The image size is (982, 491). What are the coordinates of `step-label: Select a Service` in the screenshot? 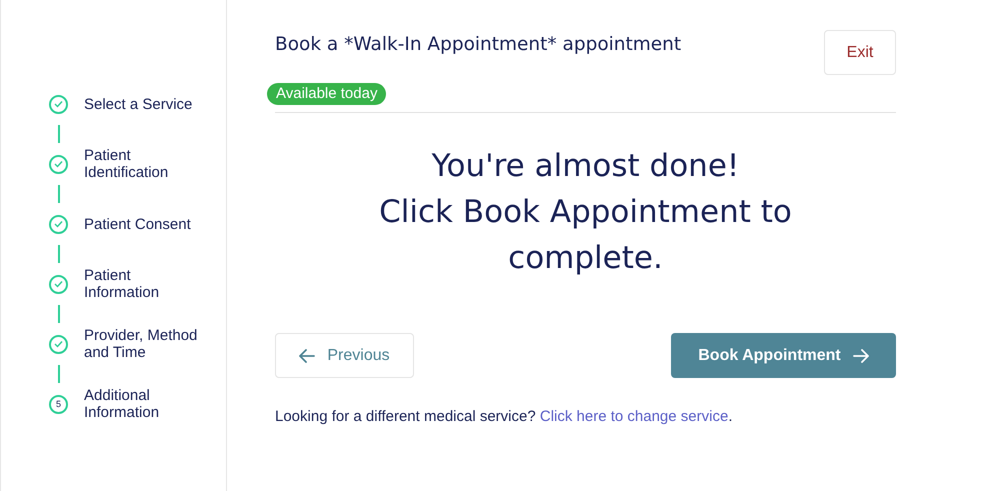 It's located at (139, 104).